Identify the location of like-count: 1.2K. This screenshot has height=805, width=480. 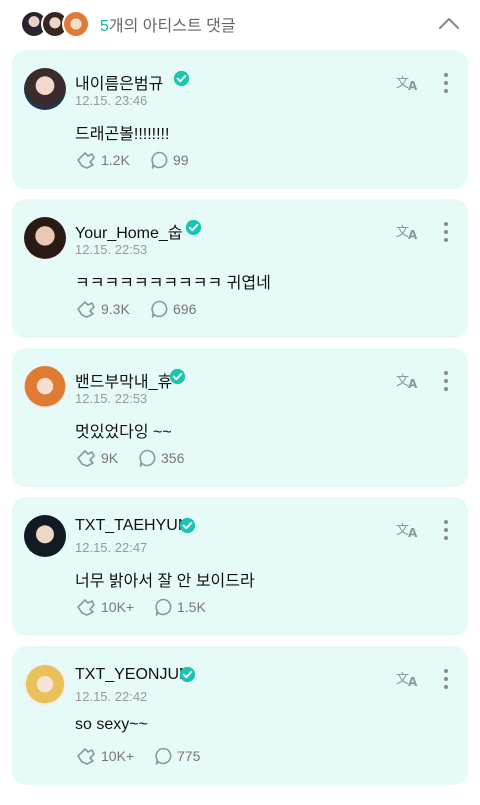
(115, 160).